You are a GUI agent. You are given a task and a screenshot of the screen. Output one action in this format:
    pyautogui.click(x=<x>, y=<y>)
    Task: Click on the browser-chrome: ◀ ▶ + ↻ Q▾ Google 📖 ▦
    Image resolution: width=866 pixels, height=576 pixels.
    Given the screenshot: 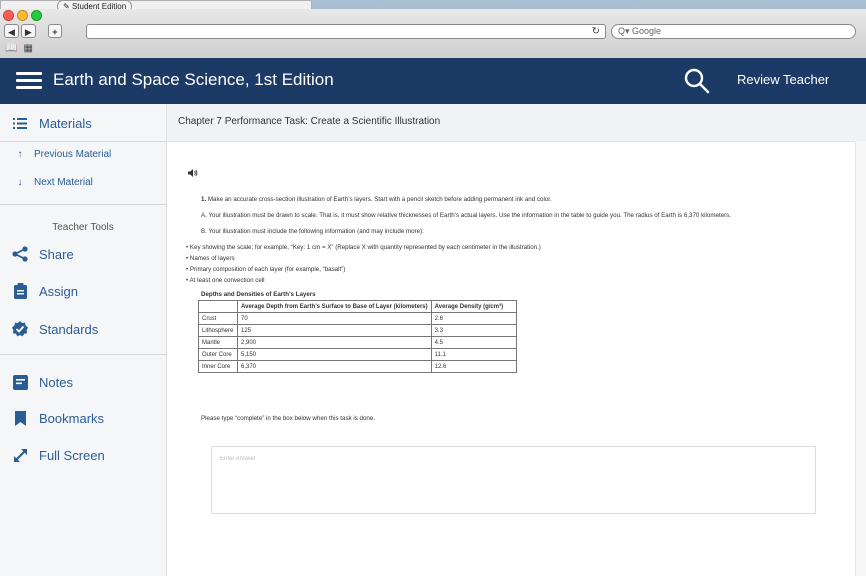 What is the action you would take?
    pyautogui.click(x=433, y=34)
    